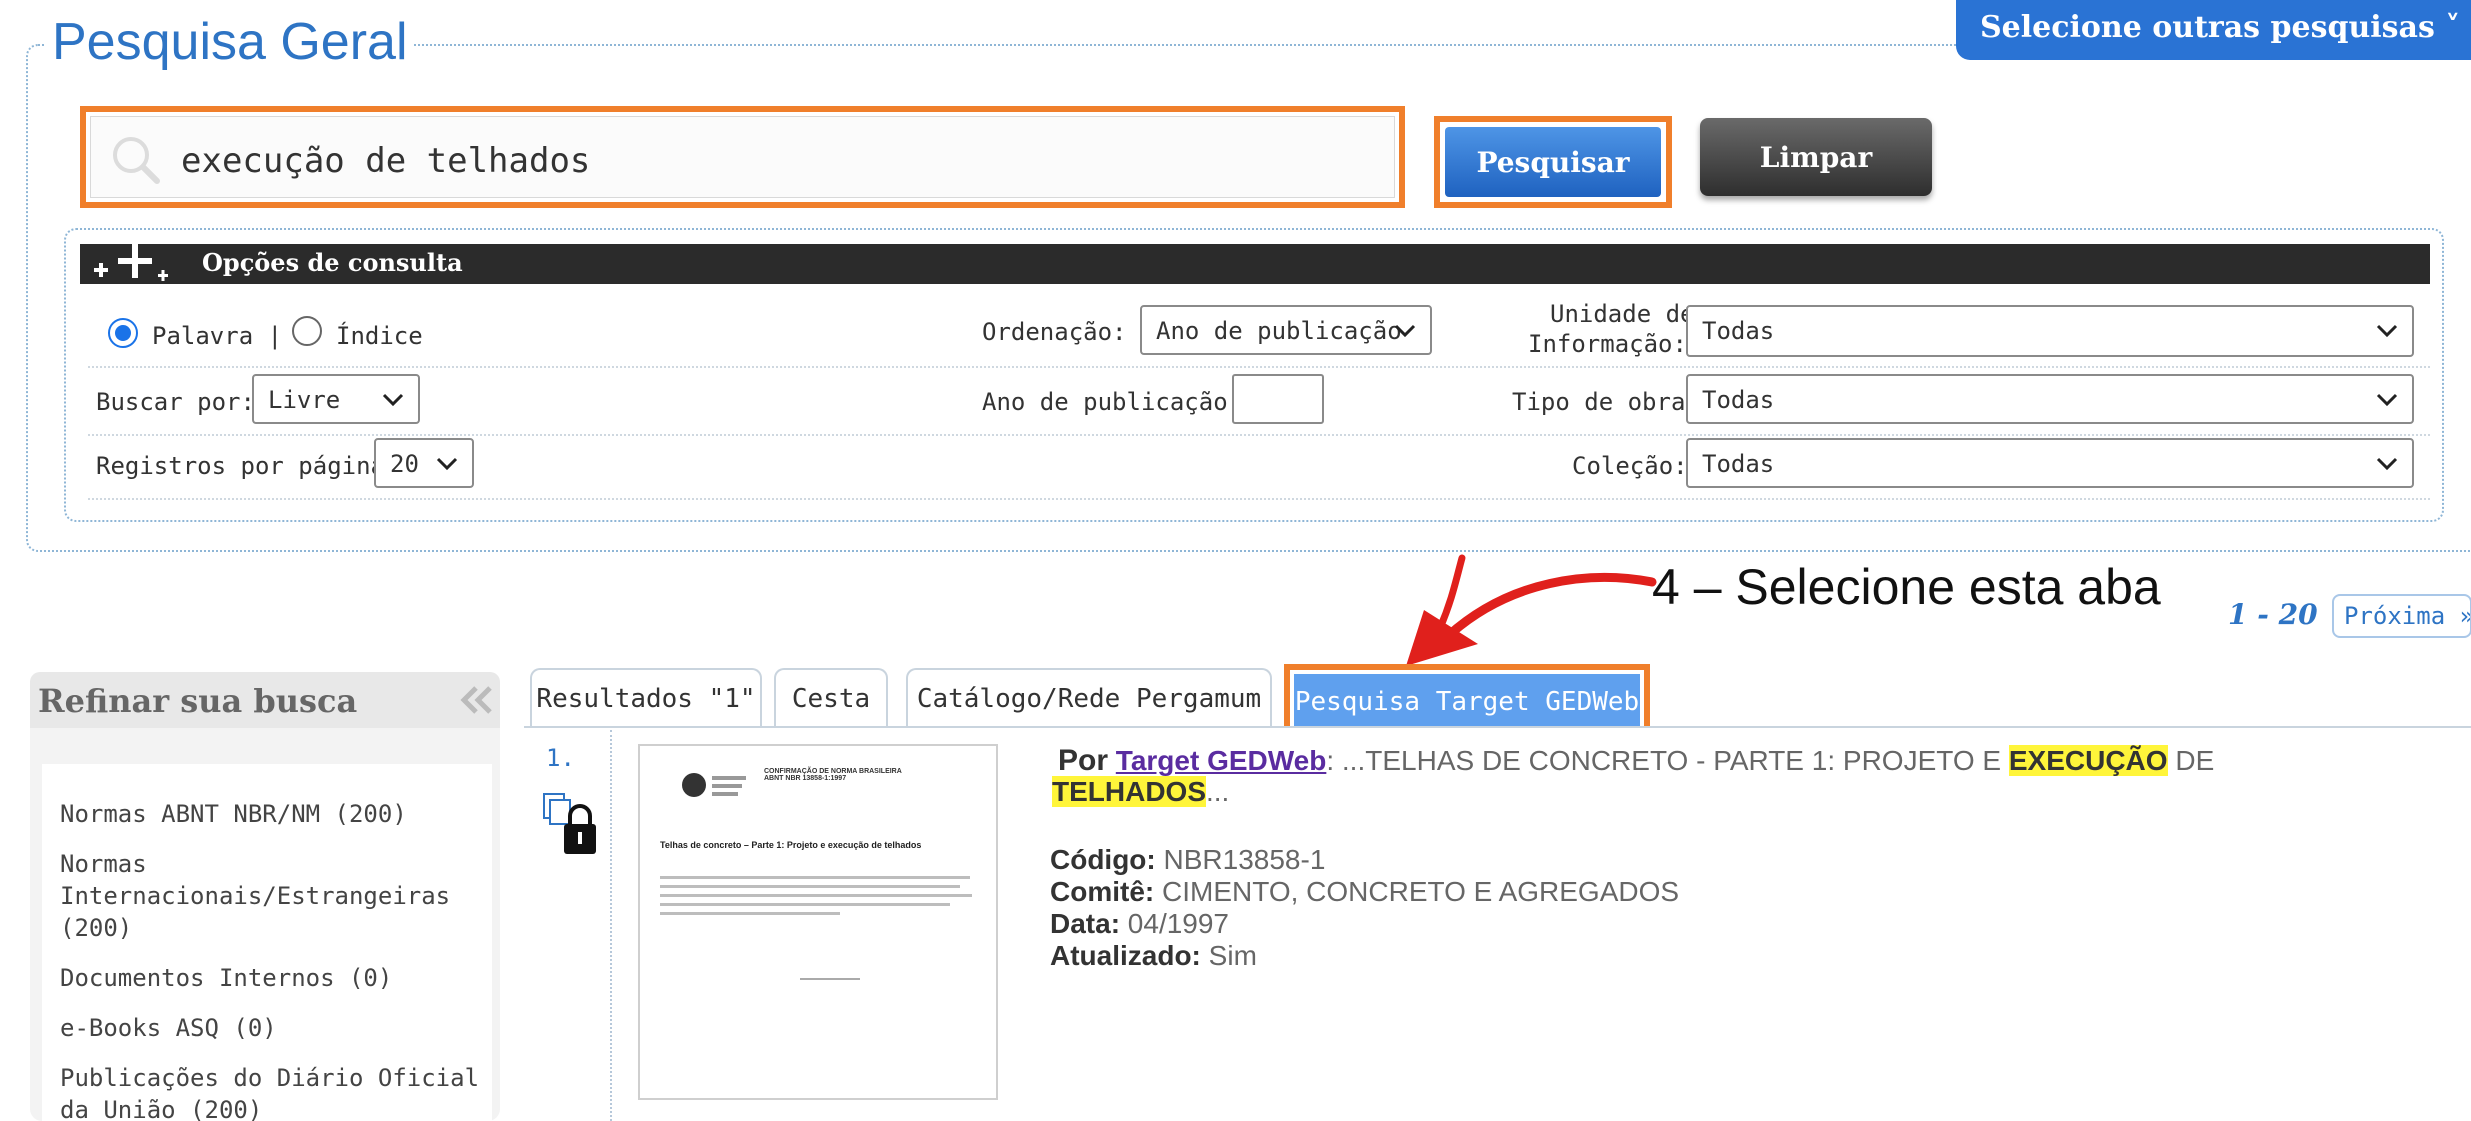 This screenshot has height=1121, width=2471. What do you see at coordinates (2273, 614) in the screenshot?
I see `pagination-range: 1 - 20` at bounding box center [2273, 614].